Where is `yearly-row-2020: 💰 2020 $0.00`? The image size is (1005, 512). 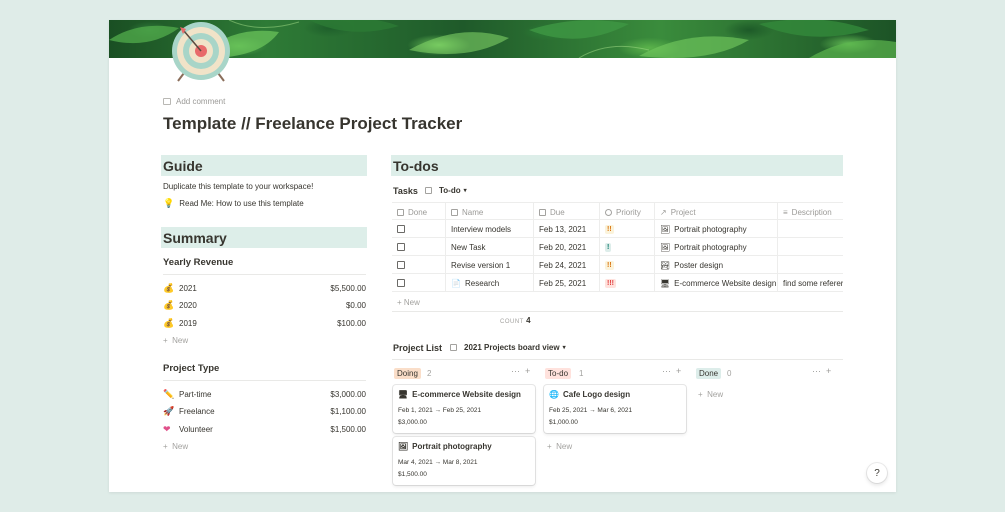 yearly-row-2020: 💰 2020 $0.00 is located at coordinates (264, 305).